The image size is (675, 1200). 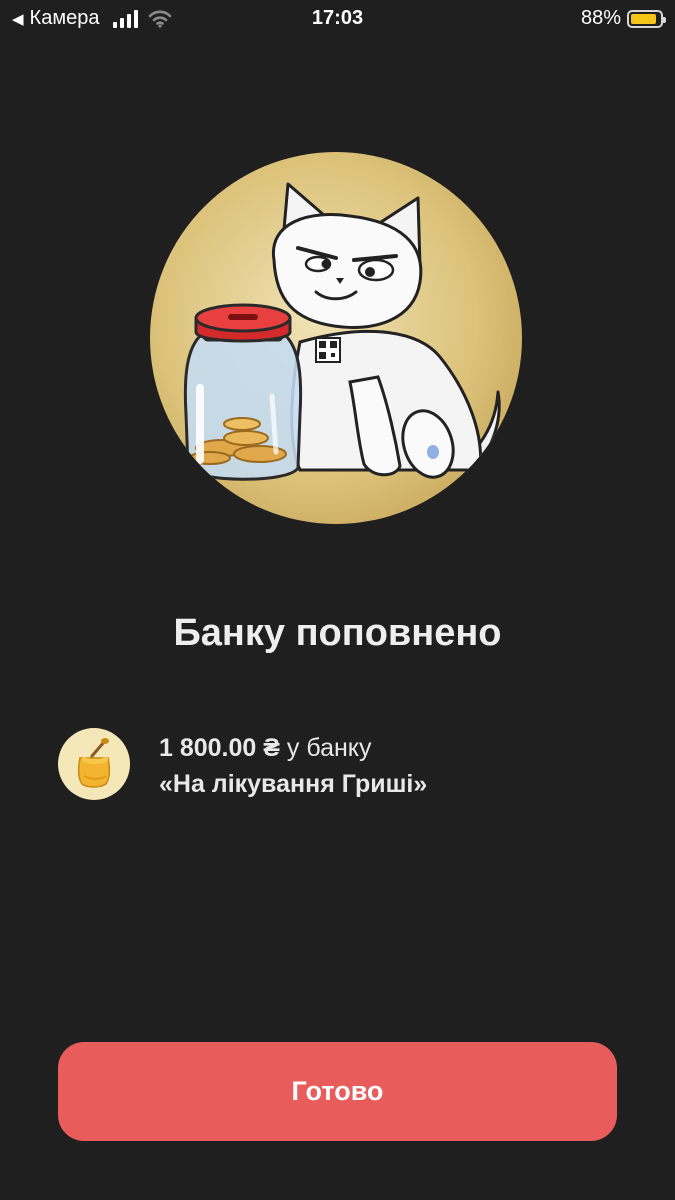 I want to click on done-button: Готово, so click(x=337, y=1091).